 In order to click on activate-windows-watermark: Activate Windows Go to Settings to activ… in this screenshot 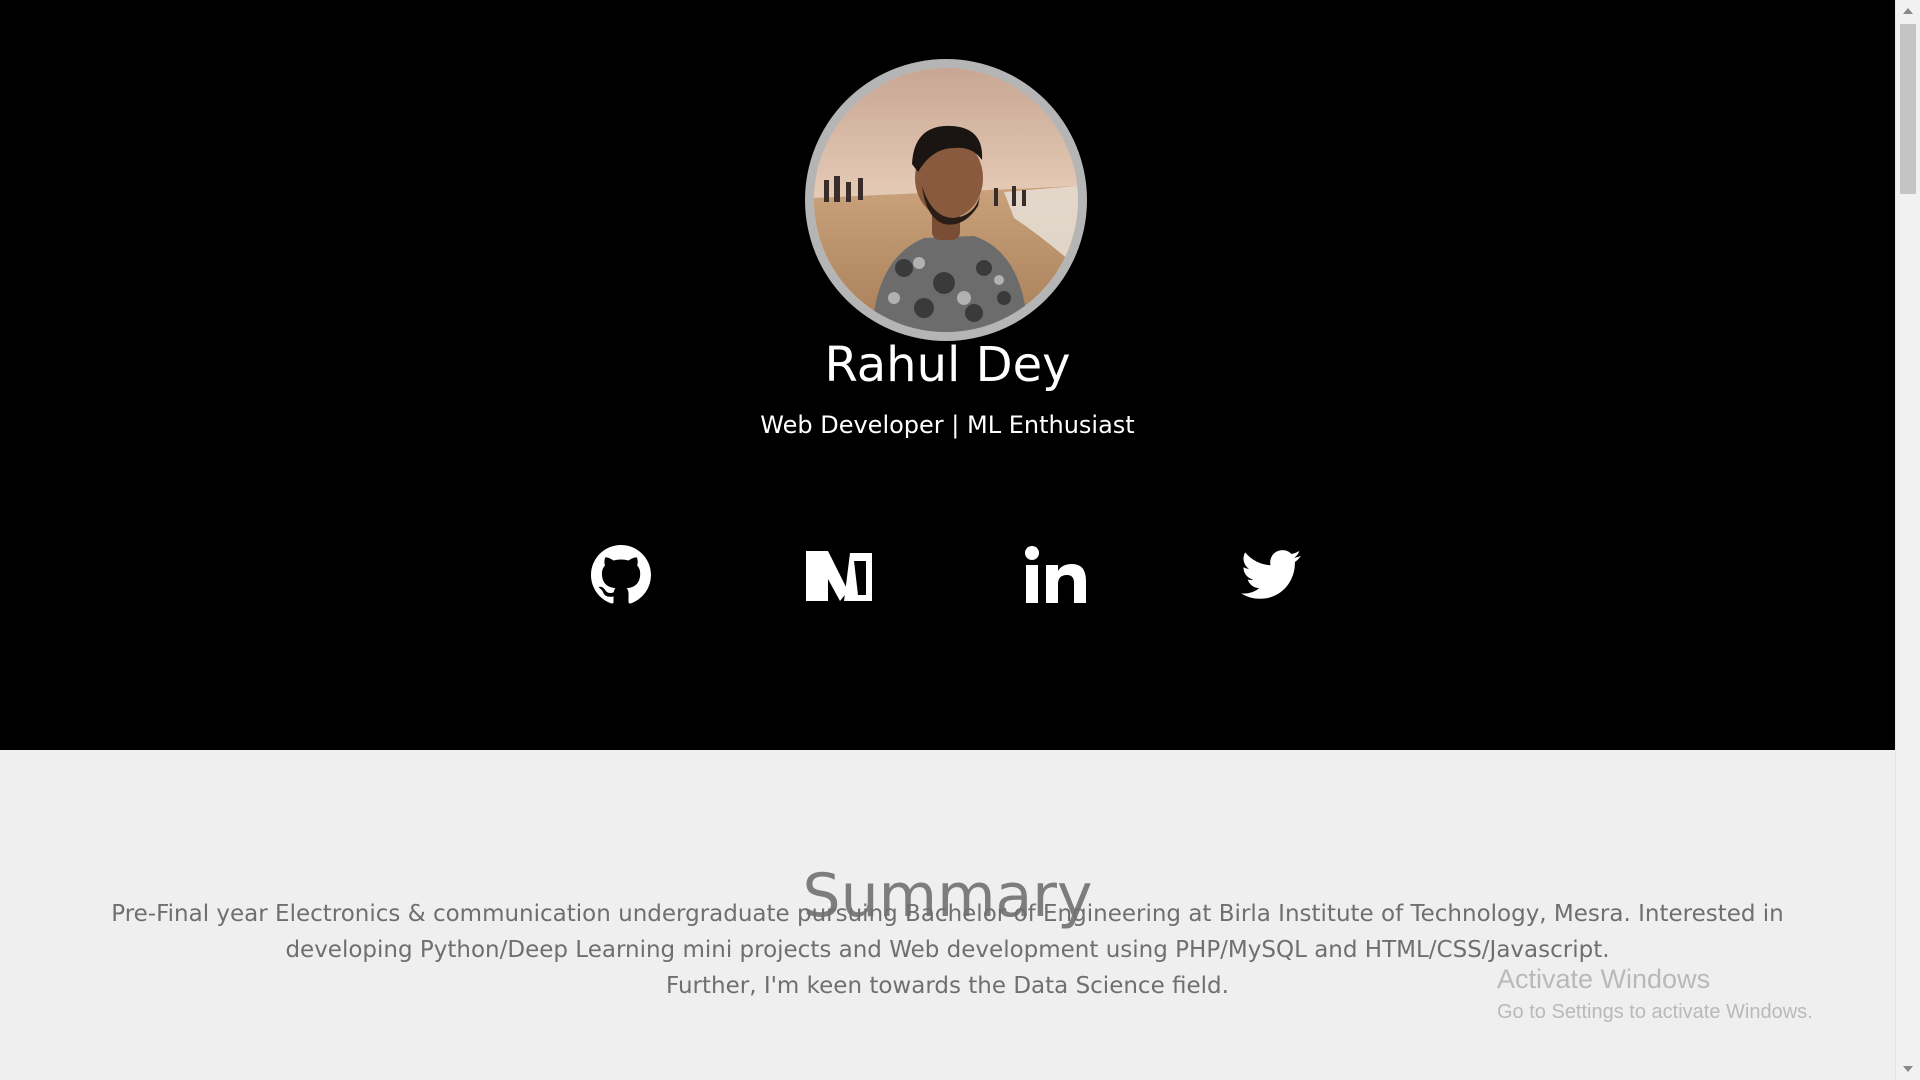, I will do `click(1655, 994)`.